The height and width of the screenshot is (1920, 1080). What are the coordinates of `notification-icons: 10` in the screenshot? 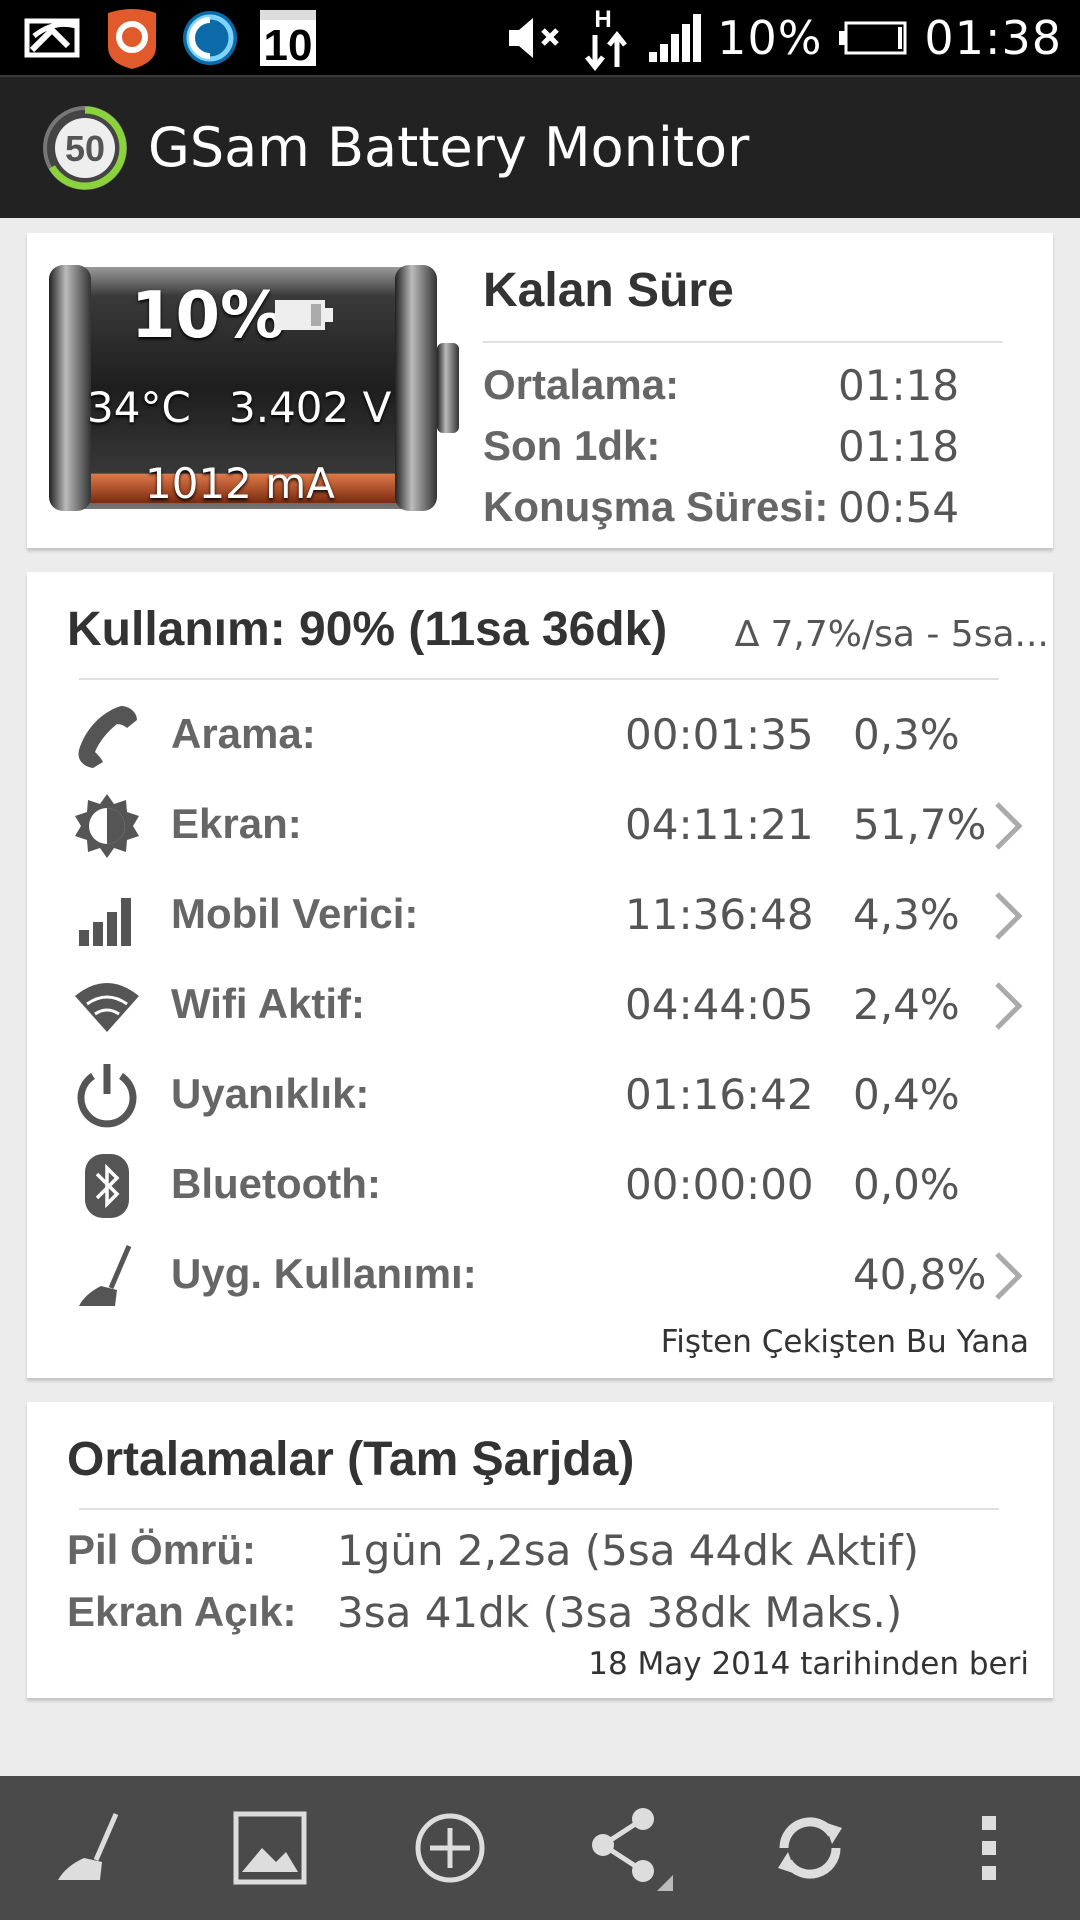 It's located at (171, 38).